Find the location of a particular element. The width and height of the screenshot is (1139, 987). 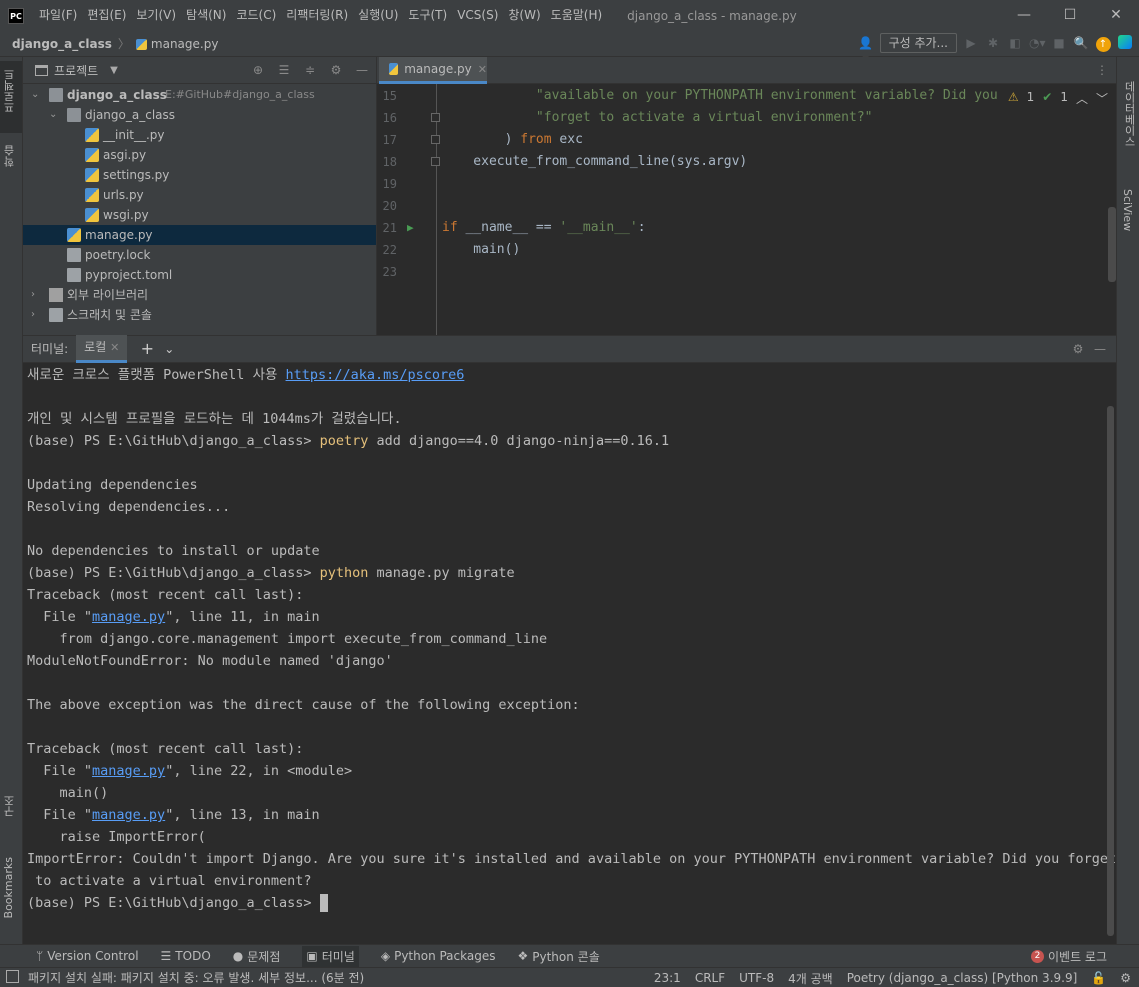

tree-item: __init__.py is located at coordinates (199, 135).